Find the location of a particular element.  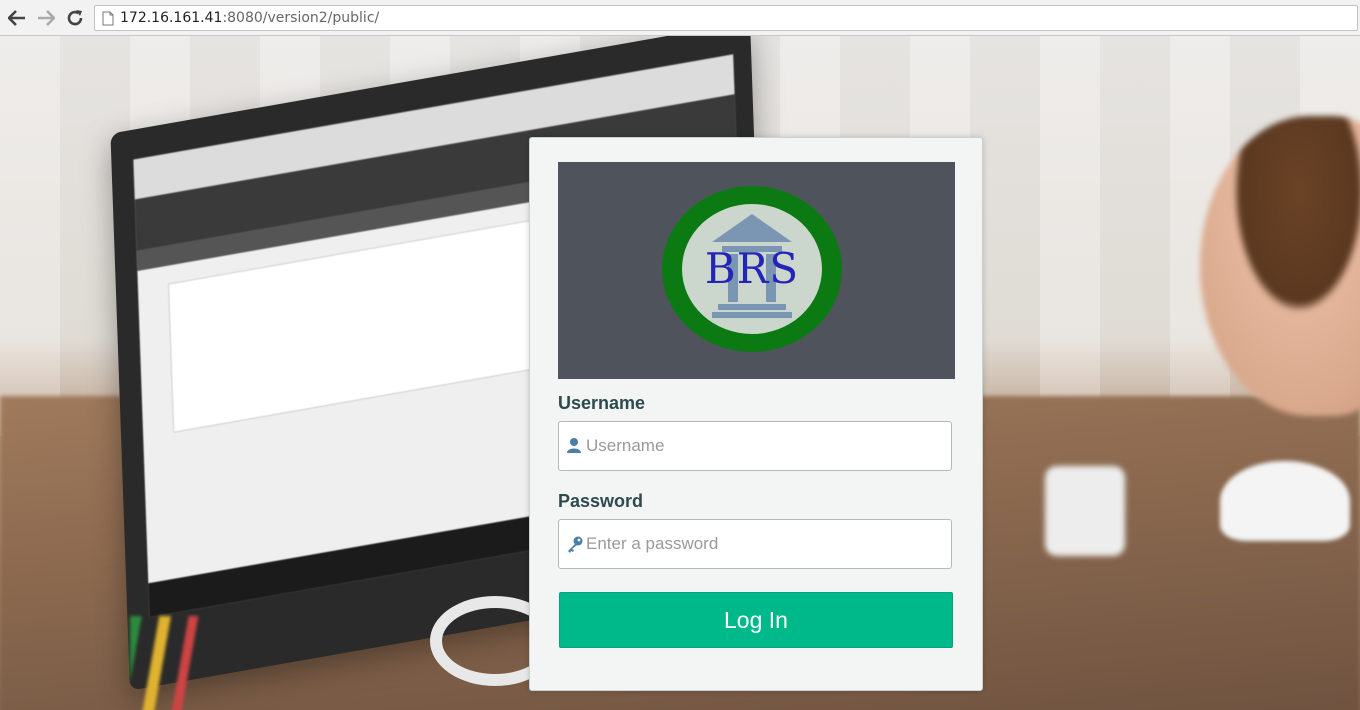

logo-text: BRS is located at coordinates (752, 268).